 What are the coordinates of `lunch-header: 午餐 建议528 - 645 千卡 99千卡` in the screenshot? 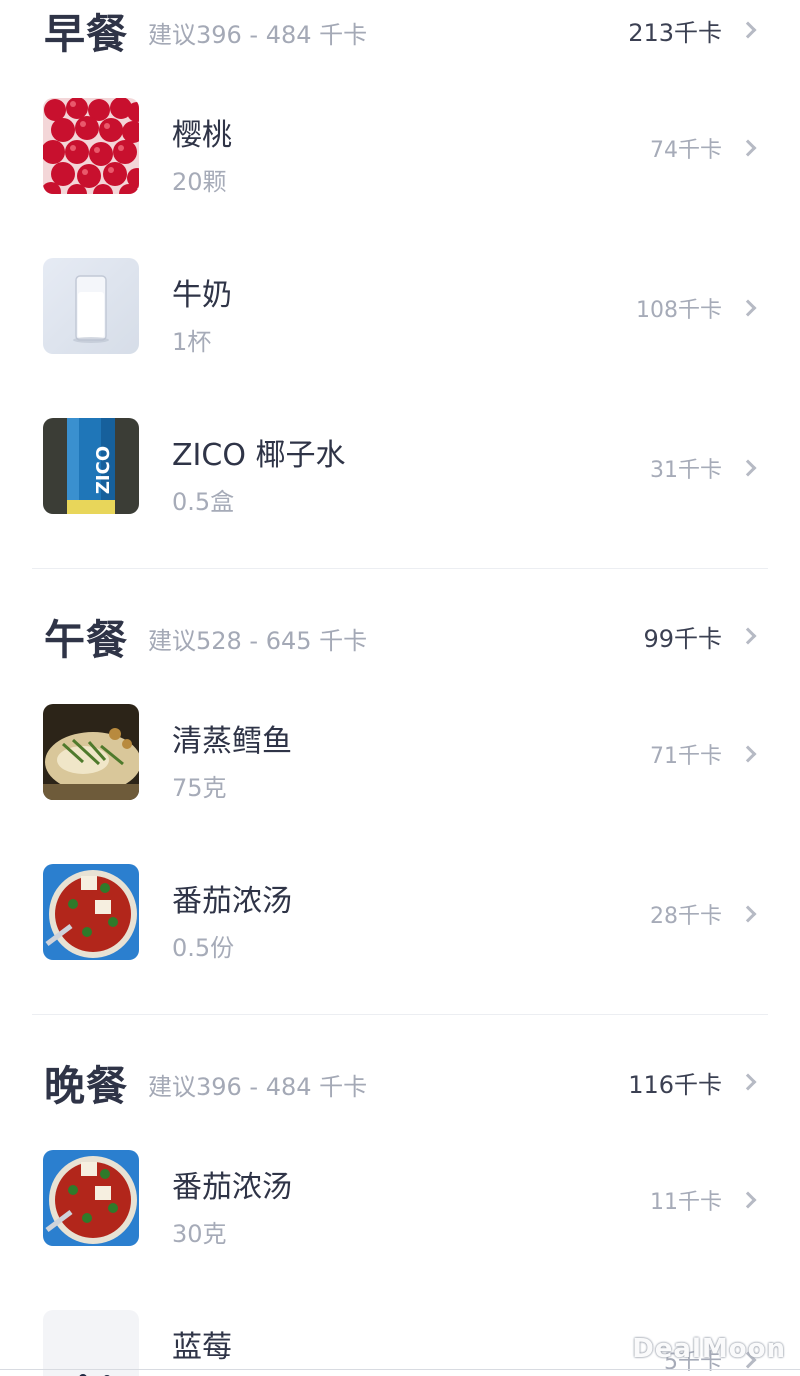 It's located at (402, 636).